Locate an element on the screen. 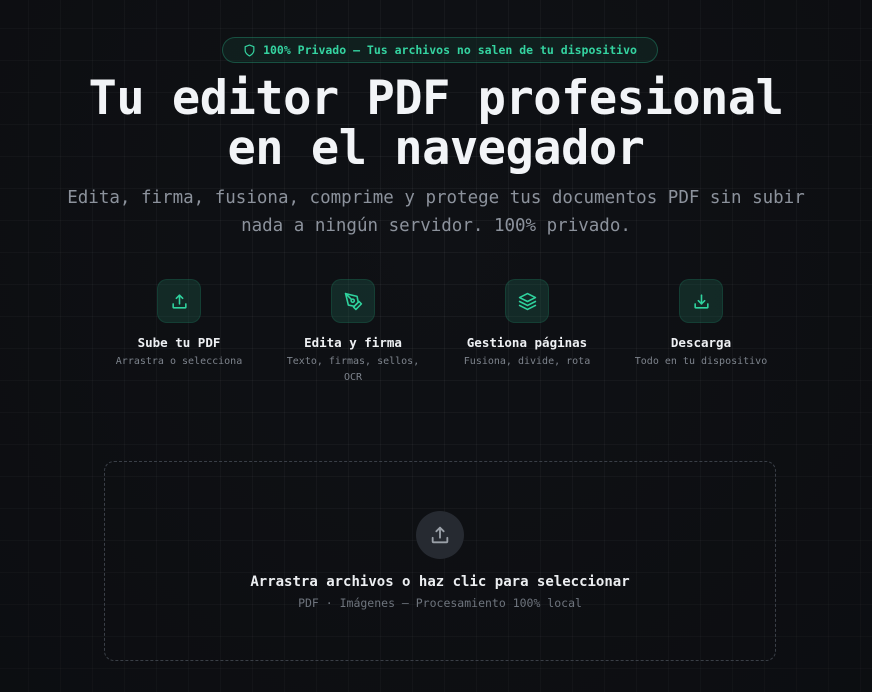  feature-desc: Texto, firmas, sellos, OCR is located at coordinates (353, 369).